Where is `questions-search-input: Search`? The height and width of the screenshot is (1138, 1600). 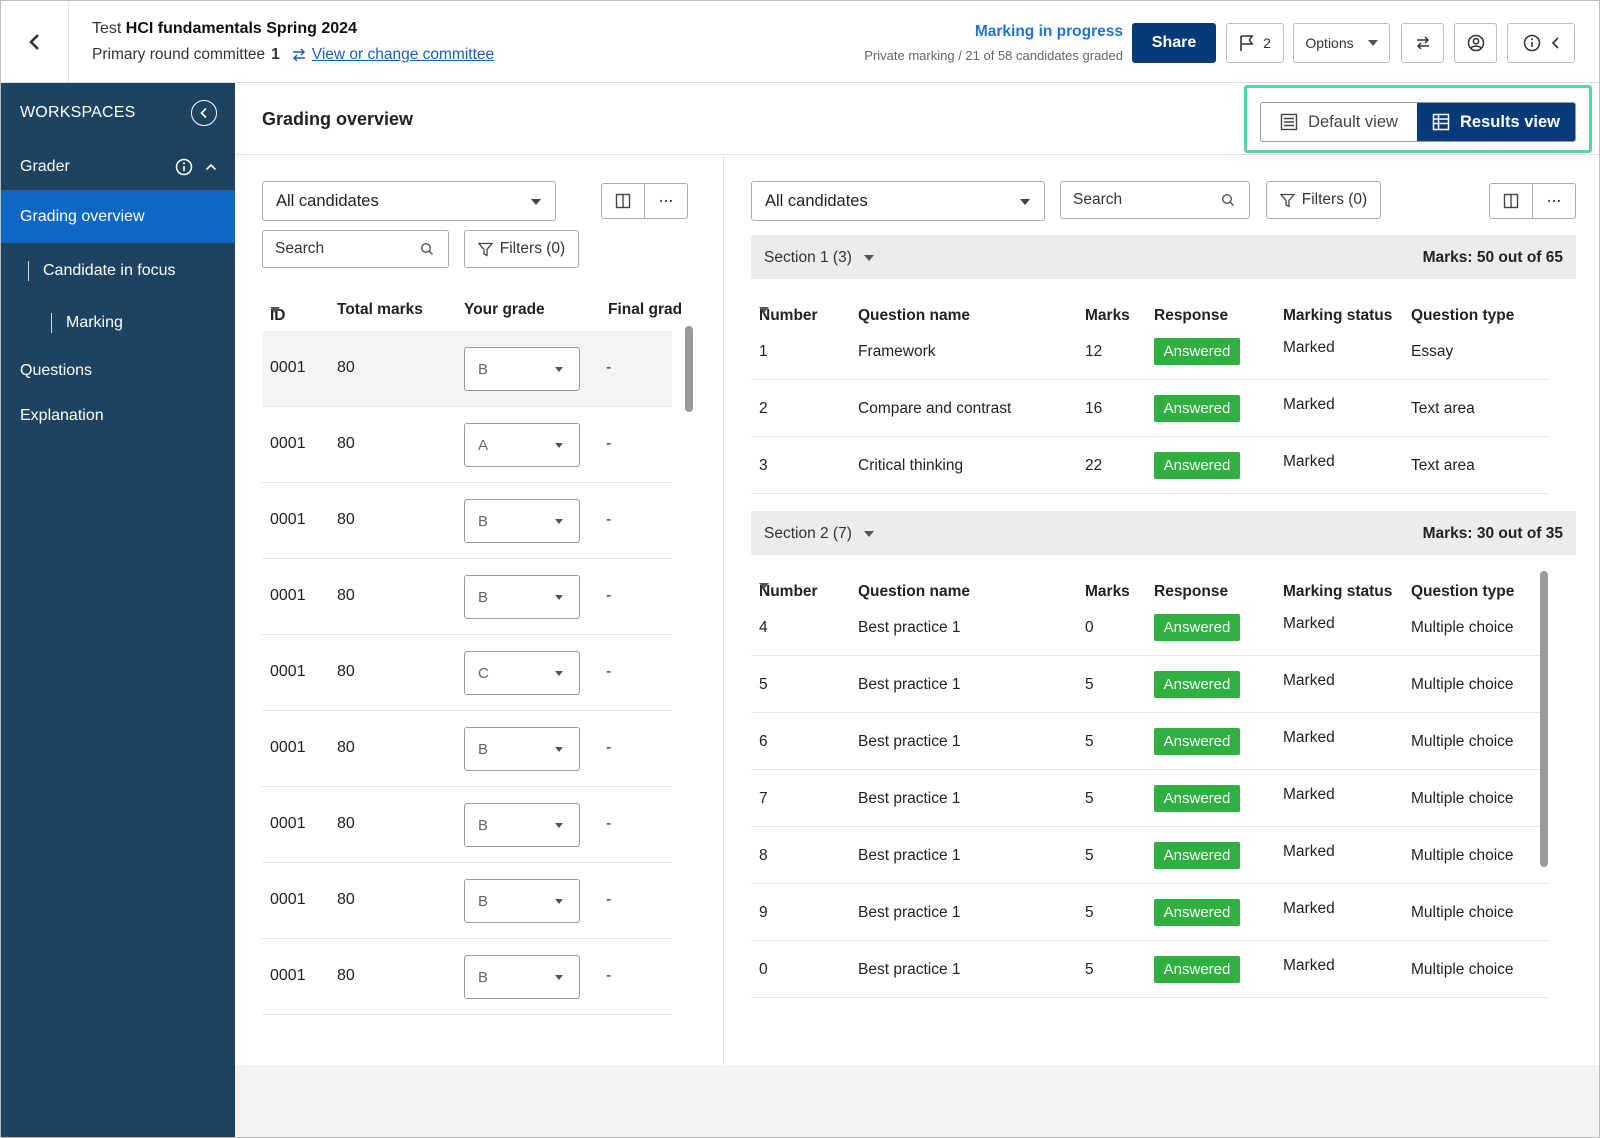
questions-search-input: Search is located at coordinates (1155, 200).